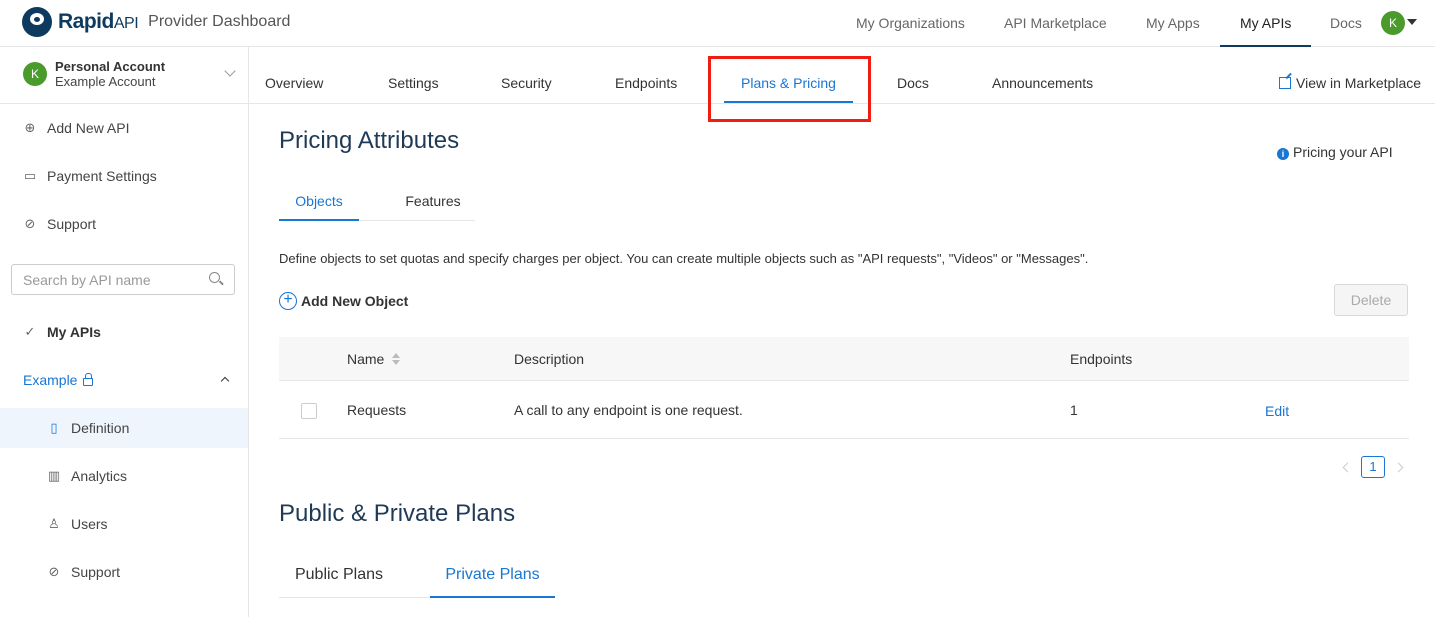  What do you see at coordinates (646, 75) in the screenshot?
I see `tab-endpoints: Endpoints` at bounding box center [646, 75].